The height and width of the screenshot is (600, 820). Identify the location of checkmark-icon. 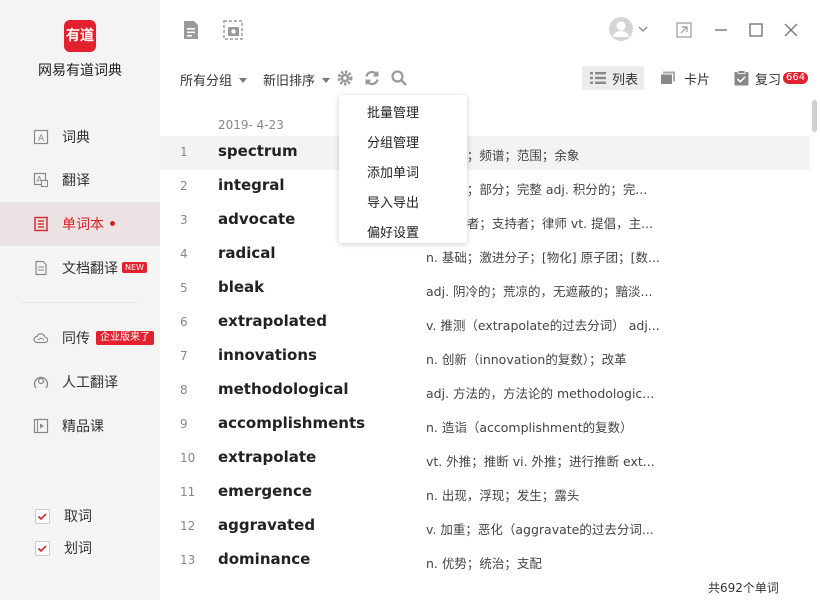
(42, 516).